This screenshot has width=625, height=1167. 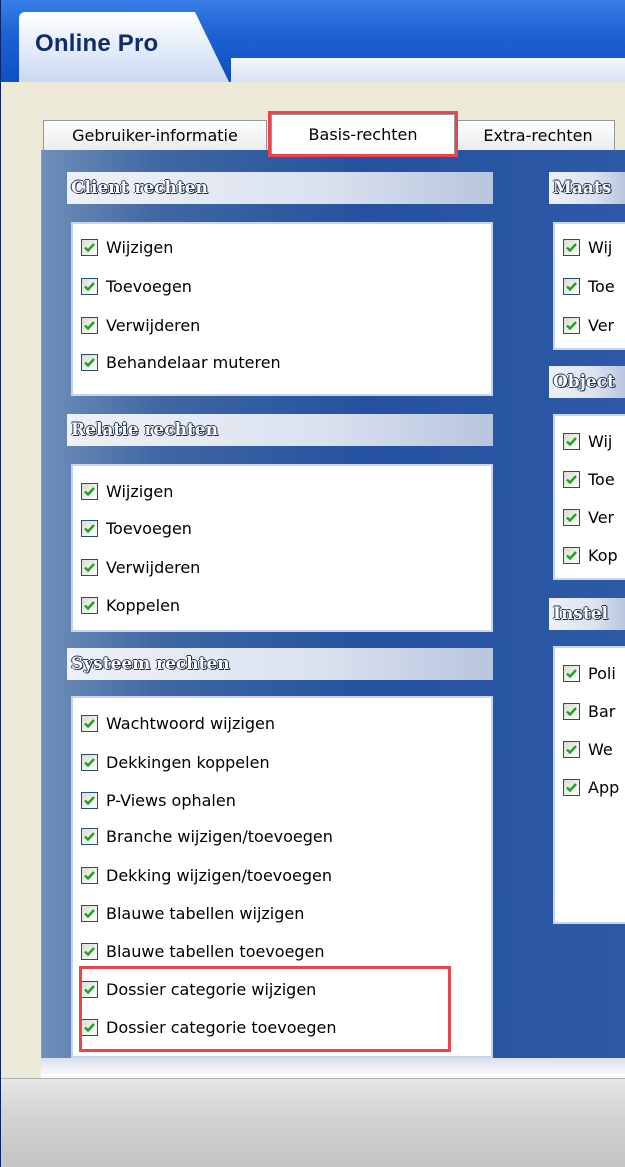 I want to click on tab-gebruiker-informatie: Gebruiker-informatie, so click(x=155, y=135).